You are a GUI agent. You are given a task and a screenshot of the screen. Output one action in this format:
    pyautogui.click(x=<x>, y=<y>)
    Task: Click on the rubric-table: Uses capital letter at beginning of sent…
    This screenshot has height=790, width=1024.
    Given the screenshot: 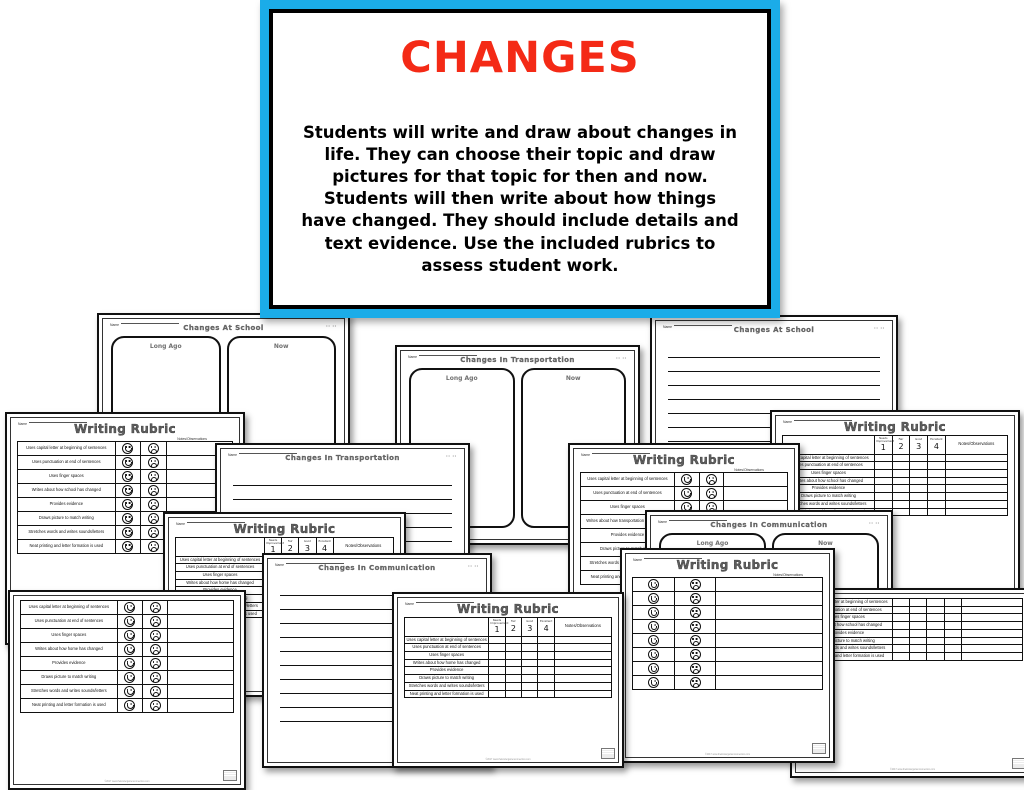 What is the action you would take?
    pyautogui.click(x=127, y=656)
    